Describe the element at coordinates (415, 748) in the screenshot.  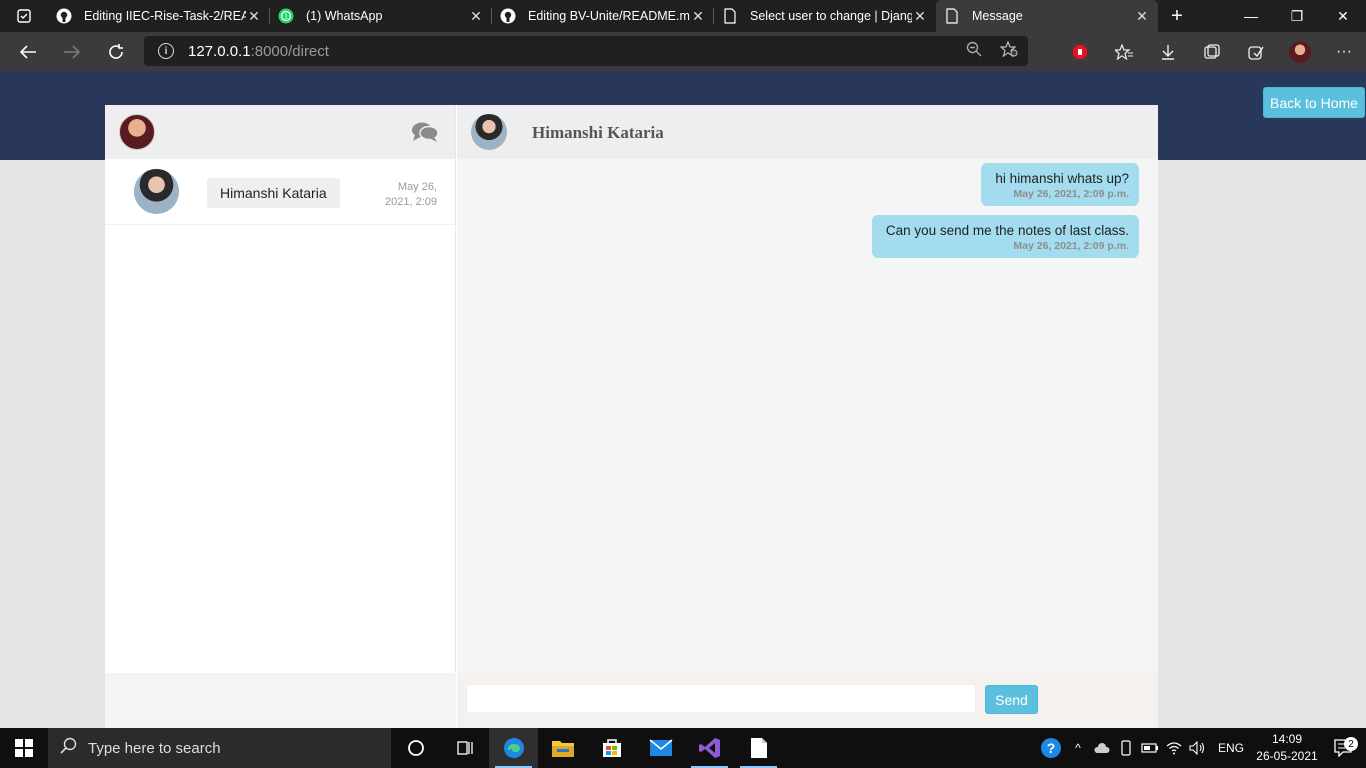
I see `cortana-icon` at that location.